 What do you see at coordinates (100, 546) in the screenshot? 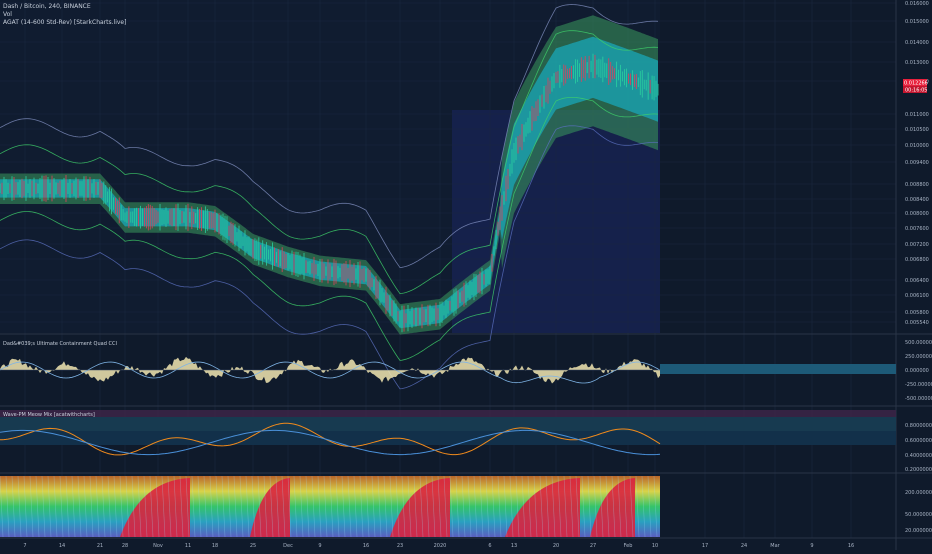
I see `time-tick-label: 21` at bounding box center [100, 546].